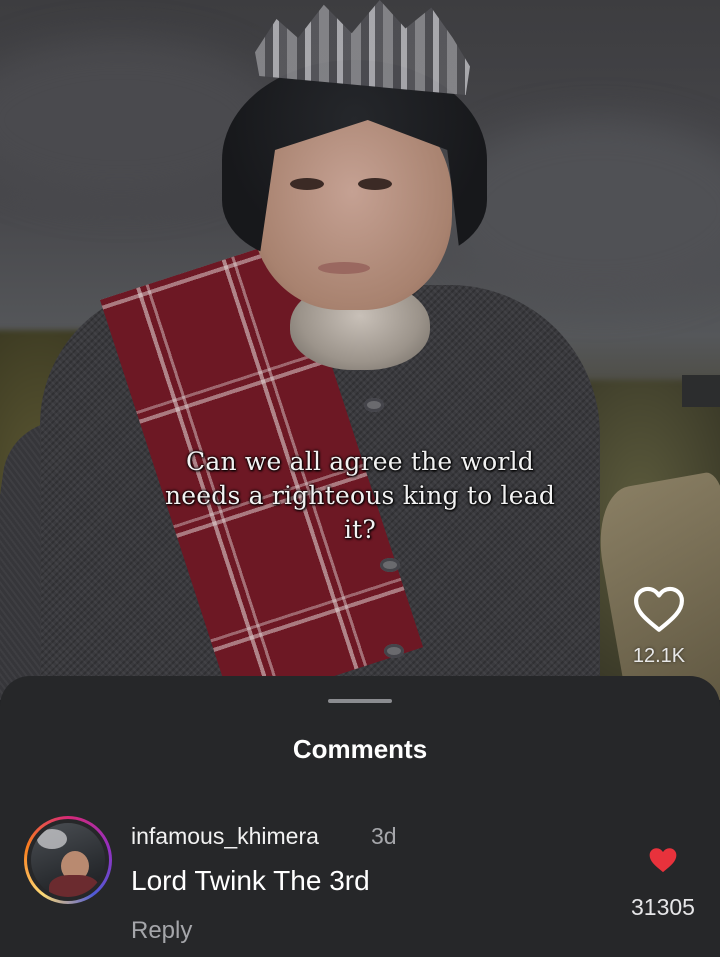 Image resolution: width=720 pixels, height=957 pixels. Describe the element at coordinates (384, 836) in the screenshot. I see `comment-age: 3d` at that location.